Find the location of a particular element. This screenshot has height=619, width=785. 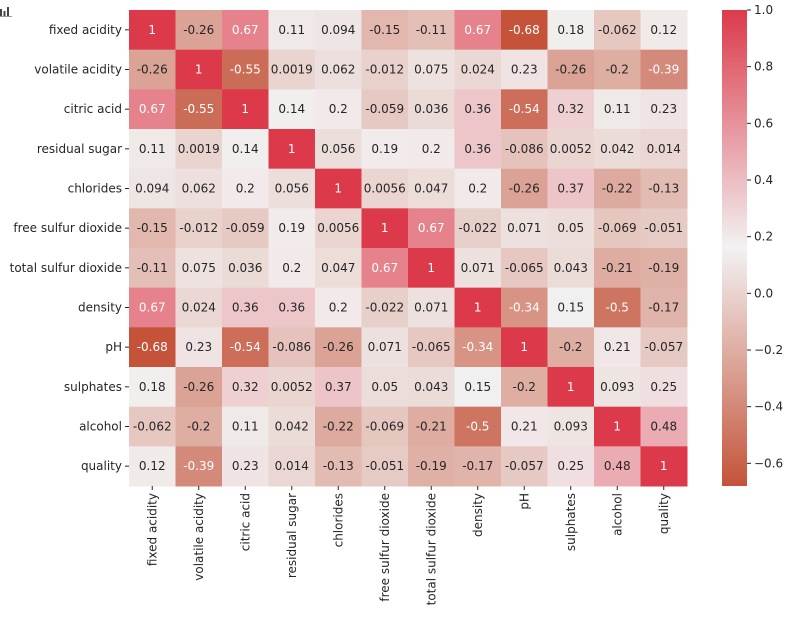

cell-value-label: -0.057 is located at coordinates (524, 466).